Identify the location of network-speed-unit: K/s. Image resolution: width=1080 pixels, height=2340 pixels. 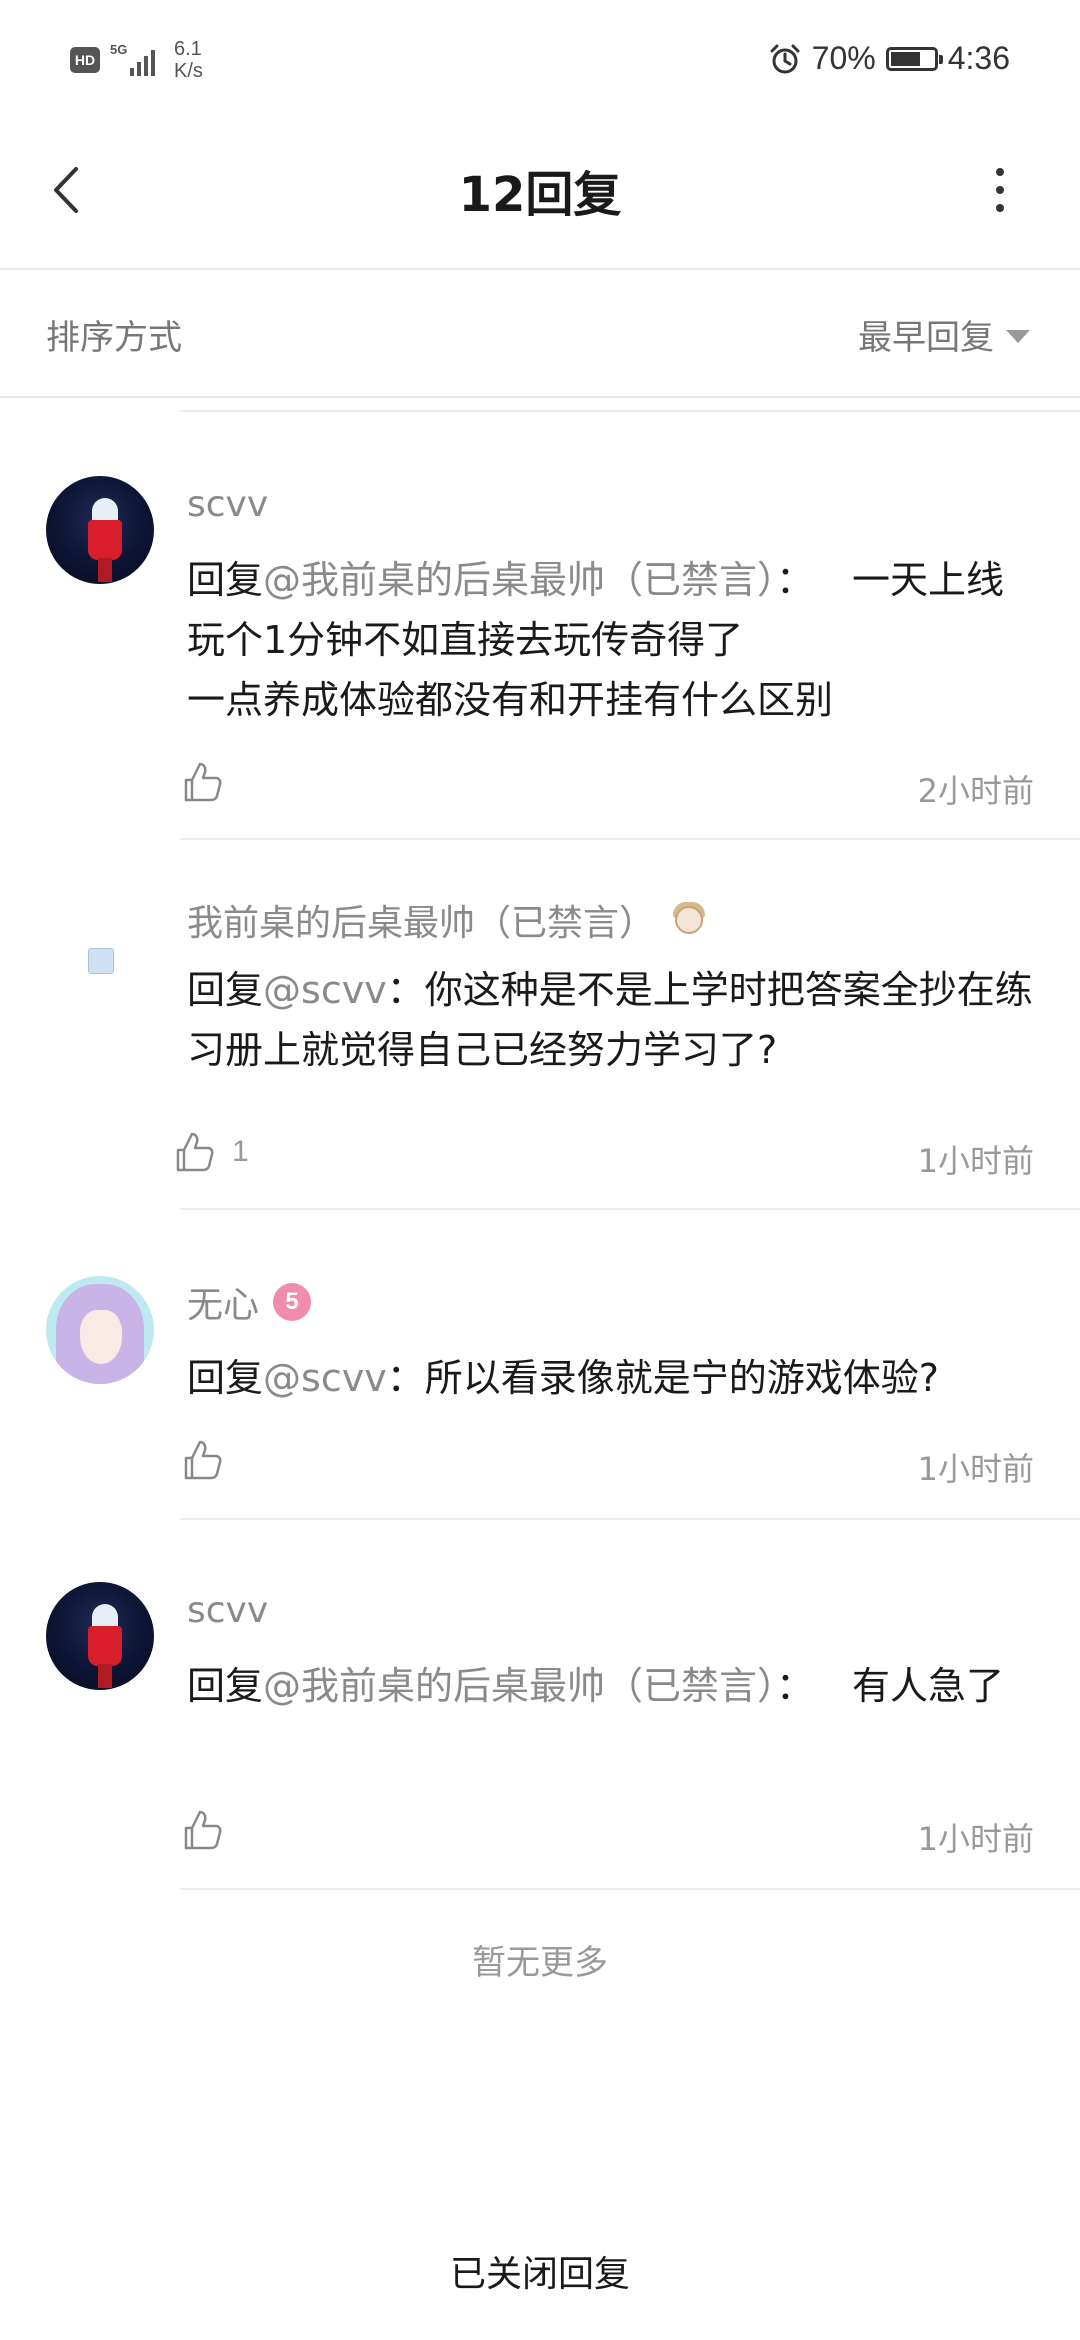
(188, 71).